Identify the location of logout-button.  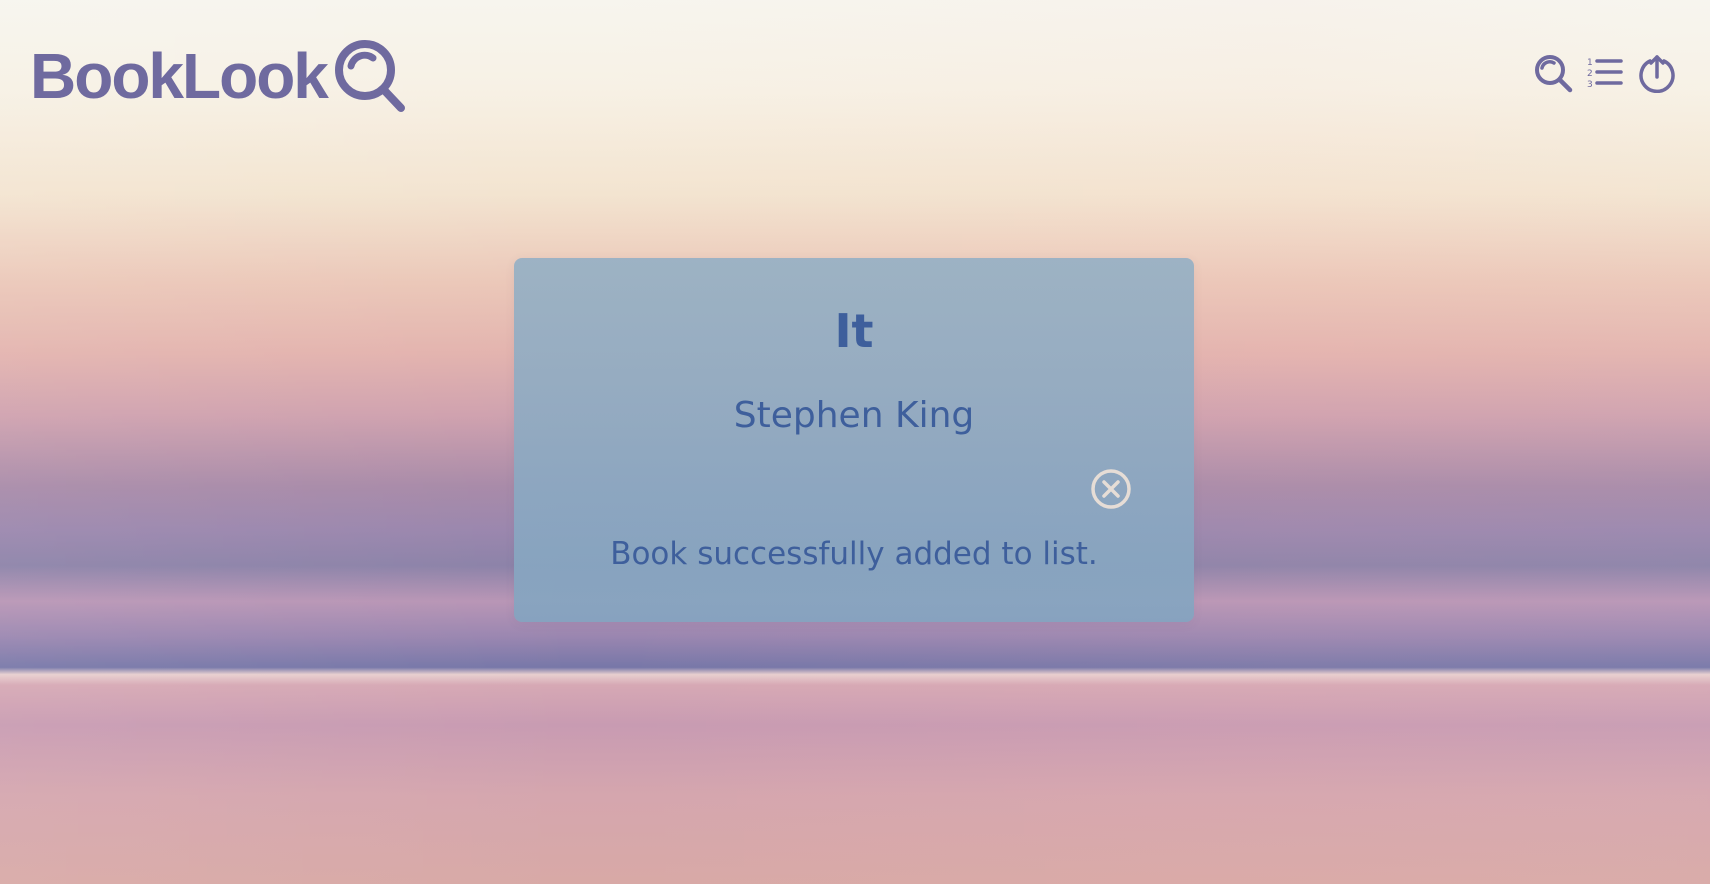
(1657, 73).